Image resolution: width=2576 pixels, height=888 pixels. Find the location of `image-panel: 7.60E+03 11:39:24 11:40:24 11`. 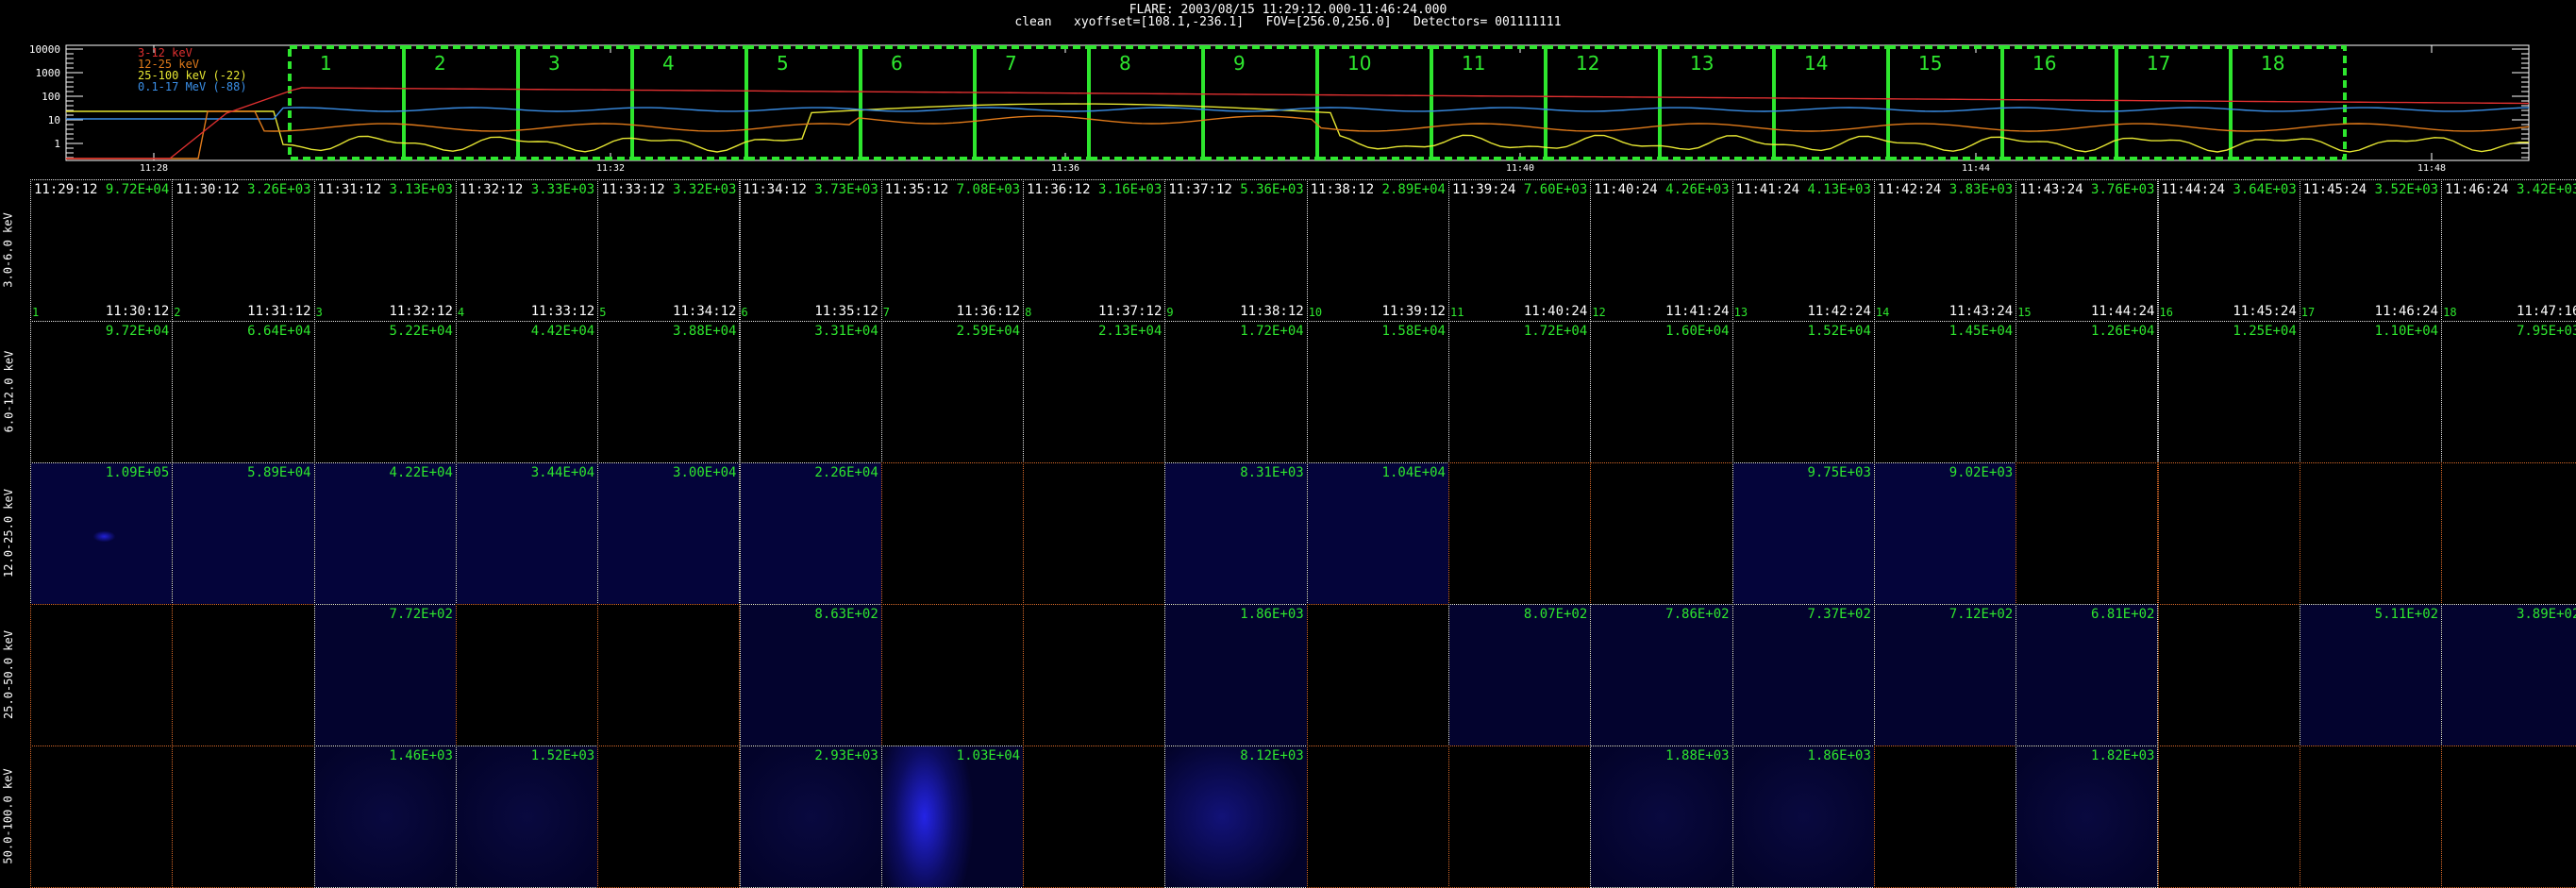

image-panel: 7.60E+03 11:39:24 11:40:24 11 is located at coordinates (1520, 250).